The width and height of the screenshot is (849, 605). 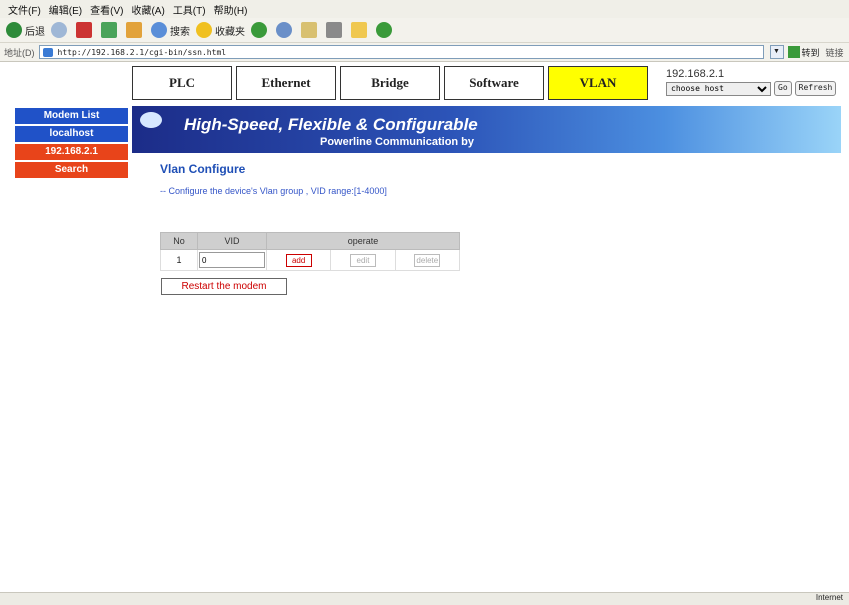 I want to click on media-button, so click(x=260, y=30).